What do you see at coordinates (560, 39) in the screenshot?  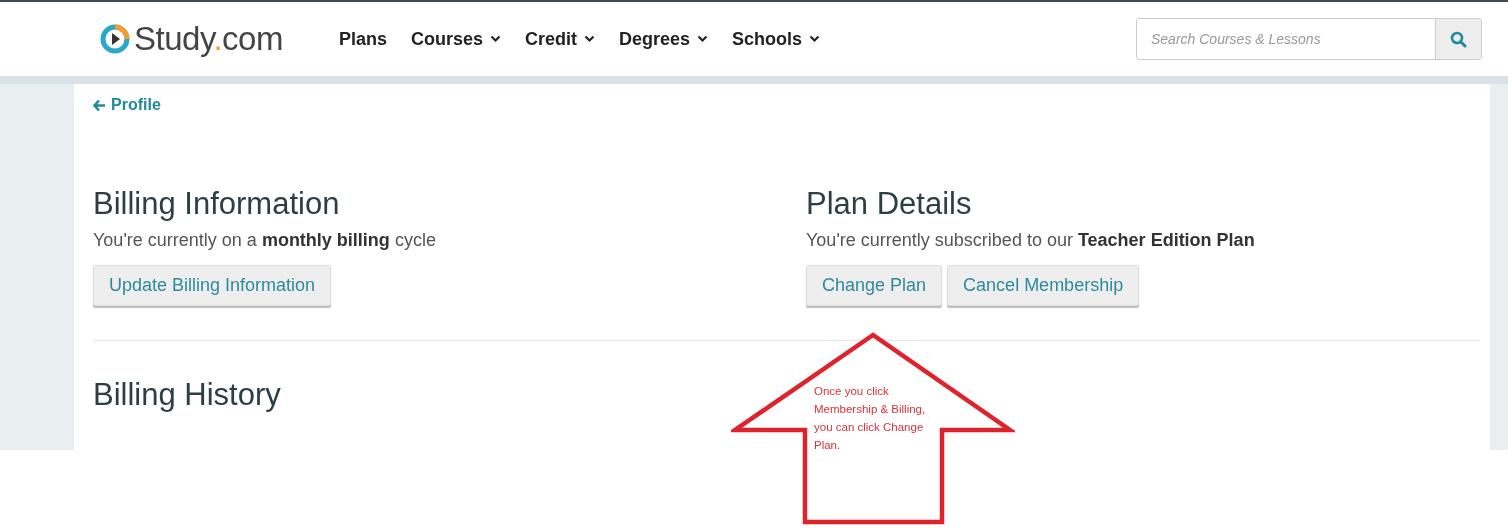 I see `nav-item: Credit` at bounding box center [560, 39].